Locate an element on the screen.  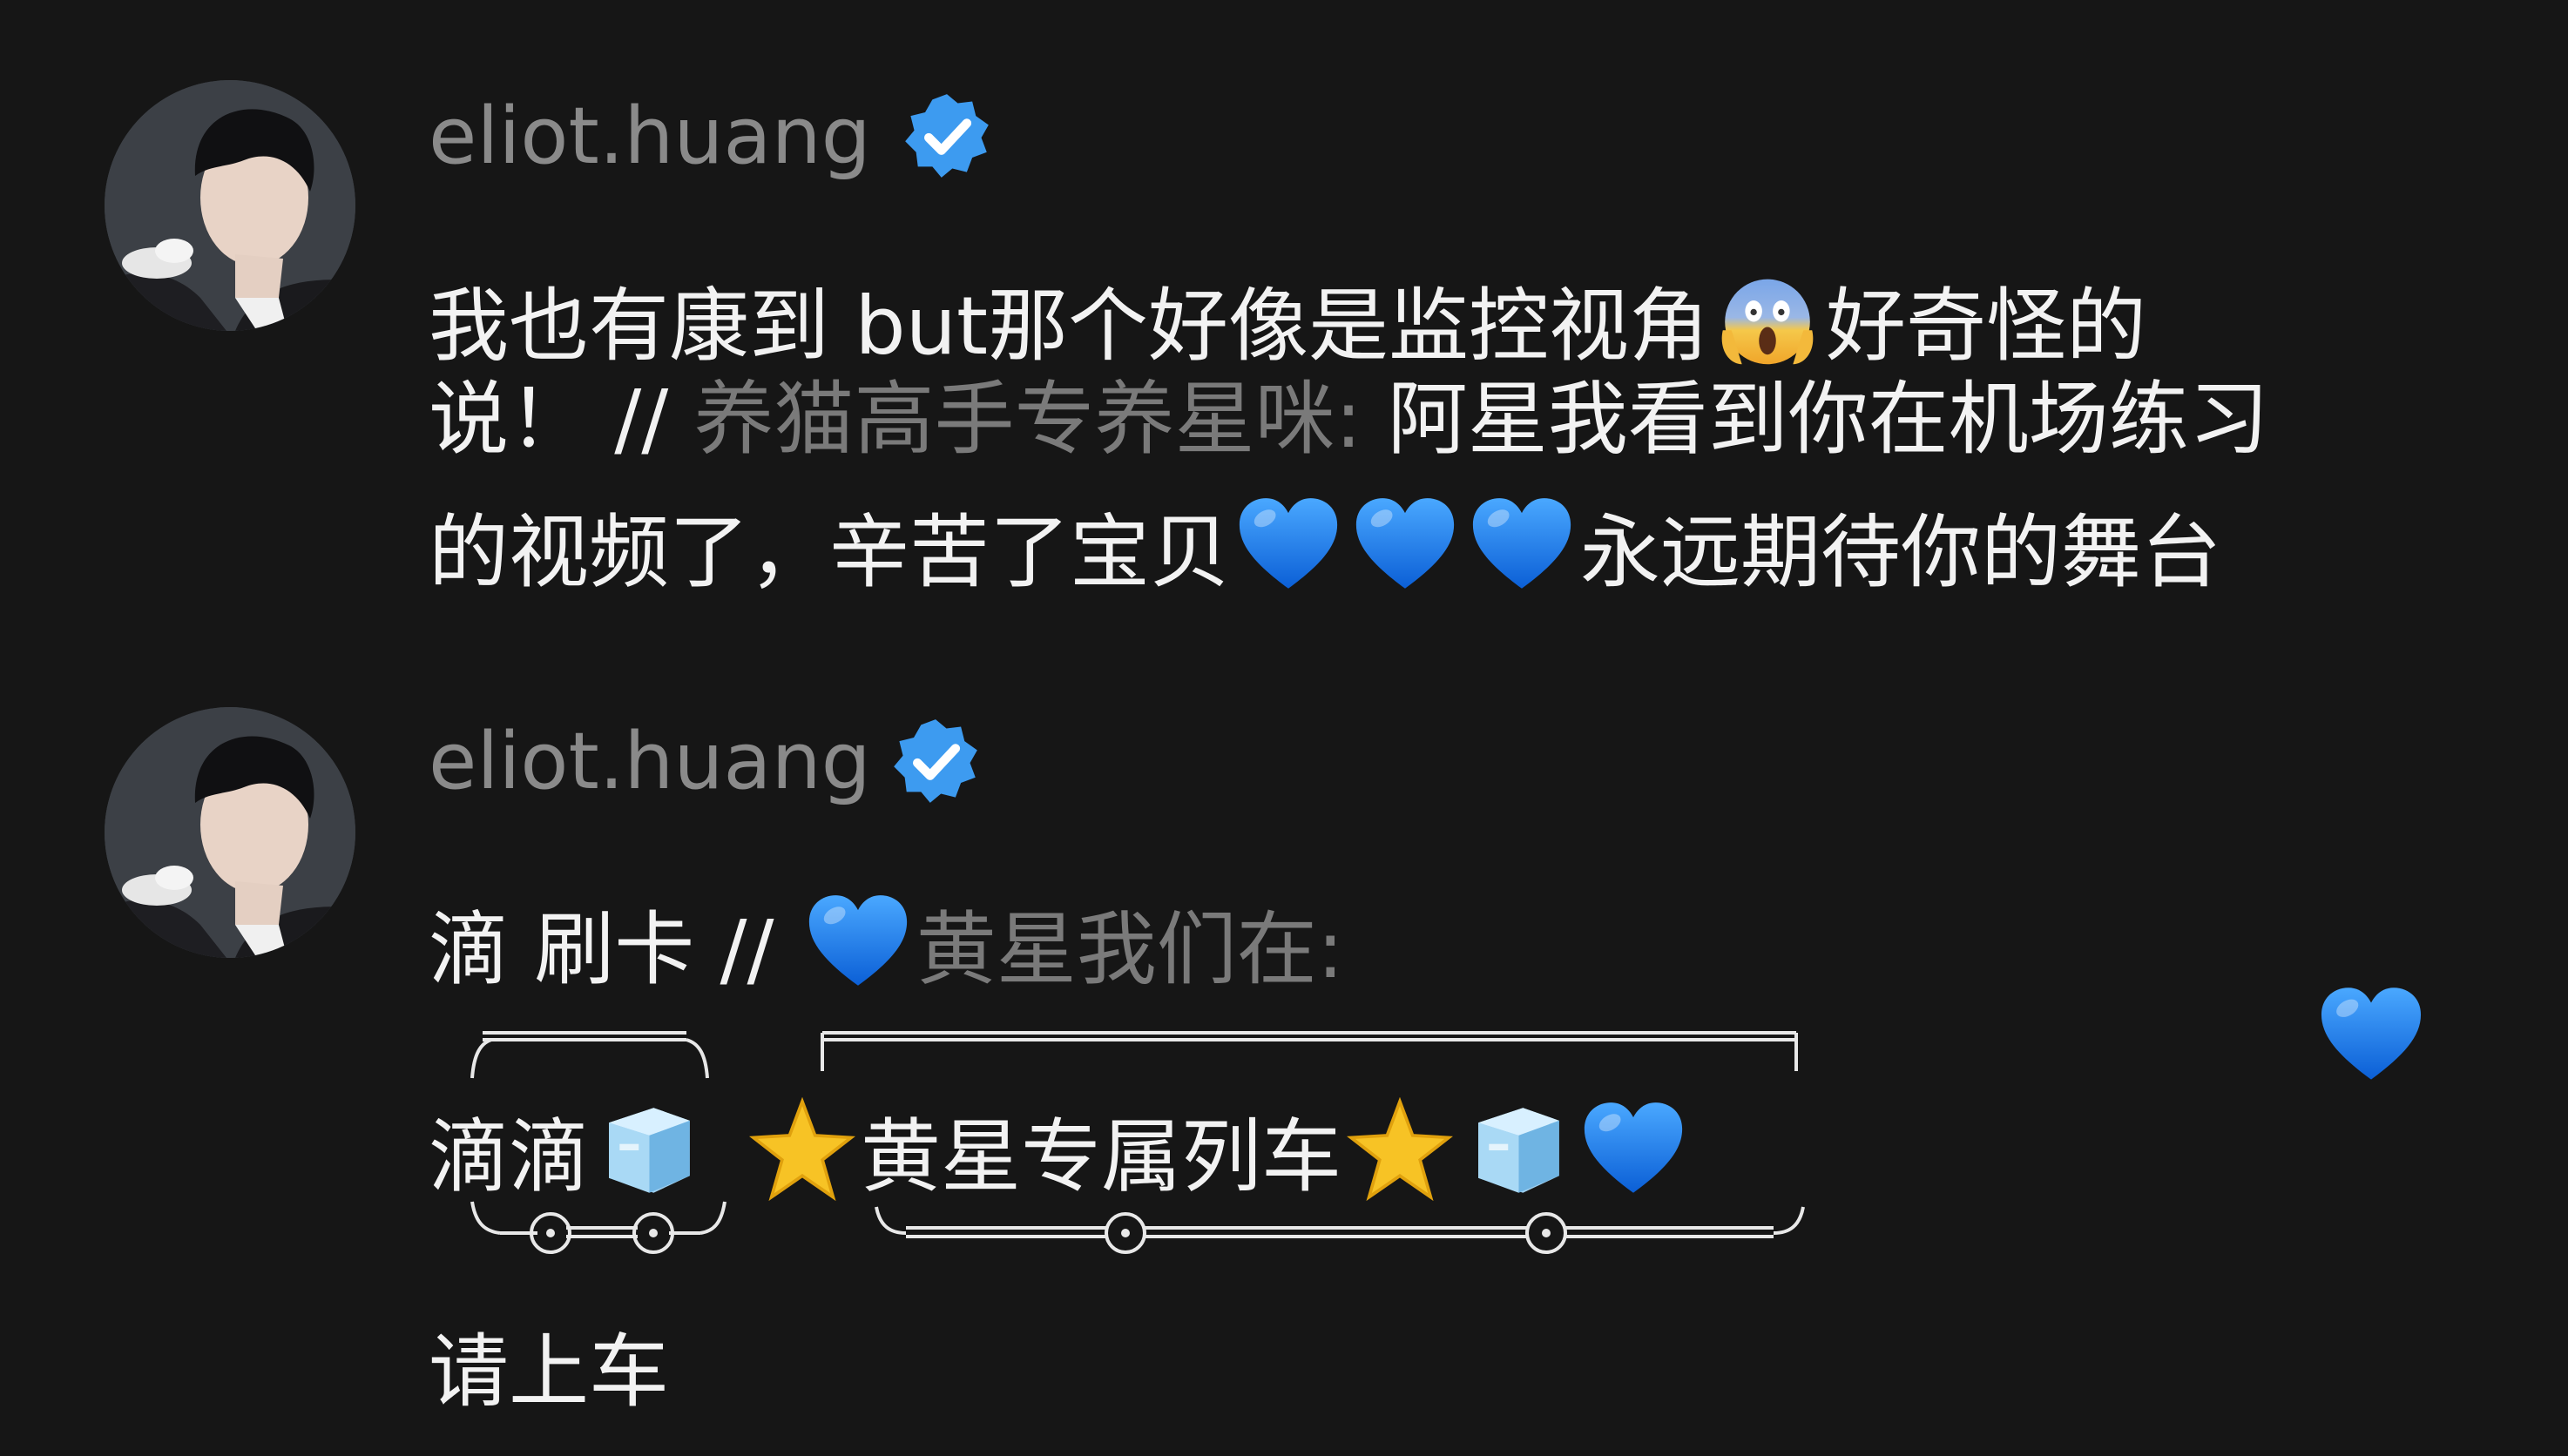
comment-text-line: 我也有康到 but那个好像是监控视角 好奇怪的 is located at coordinates (1288, 319).